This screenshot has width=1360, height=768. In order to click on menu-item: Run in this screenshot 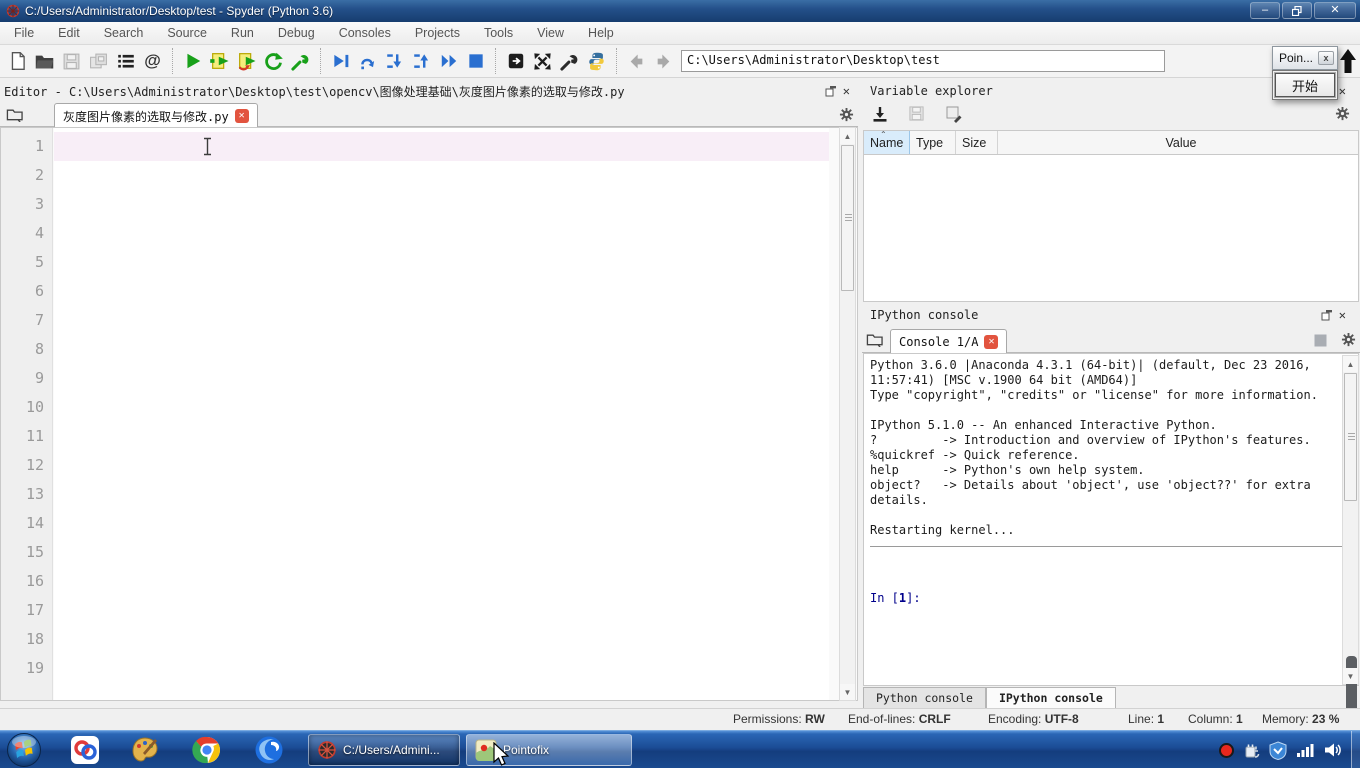, I will do `click(242, 33)`.